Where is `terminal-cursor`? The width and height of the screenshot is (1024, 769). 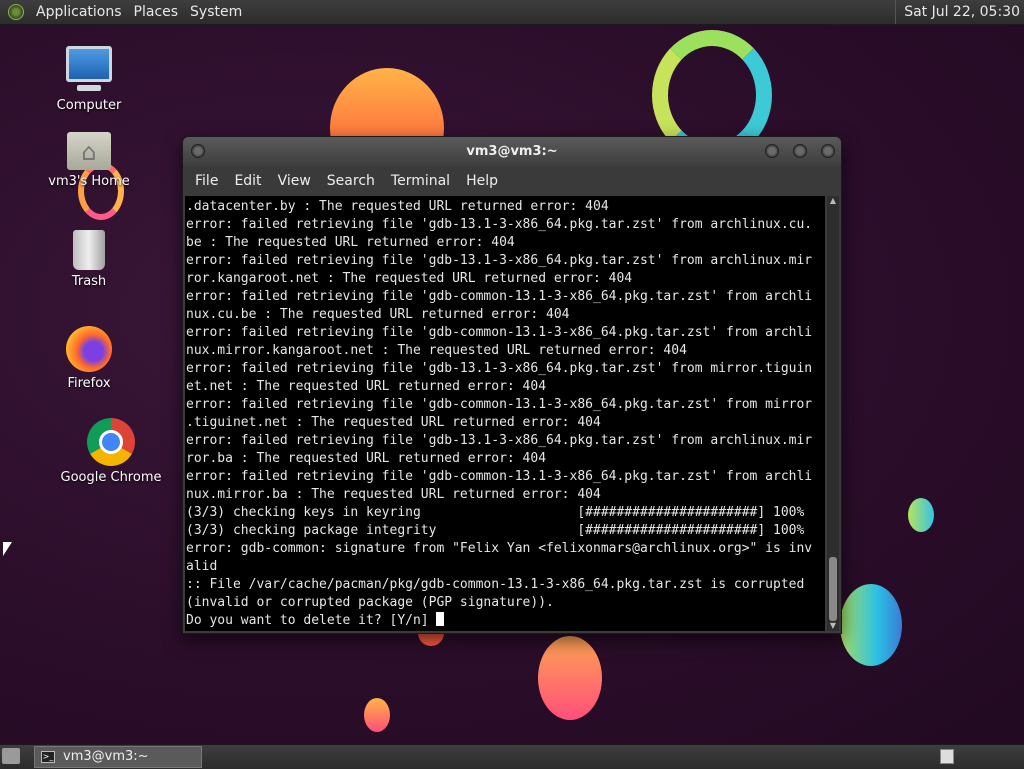 terminal-cursor is located at coordinates (440, 619).